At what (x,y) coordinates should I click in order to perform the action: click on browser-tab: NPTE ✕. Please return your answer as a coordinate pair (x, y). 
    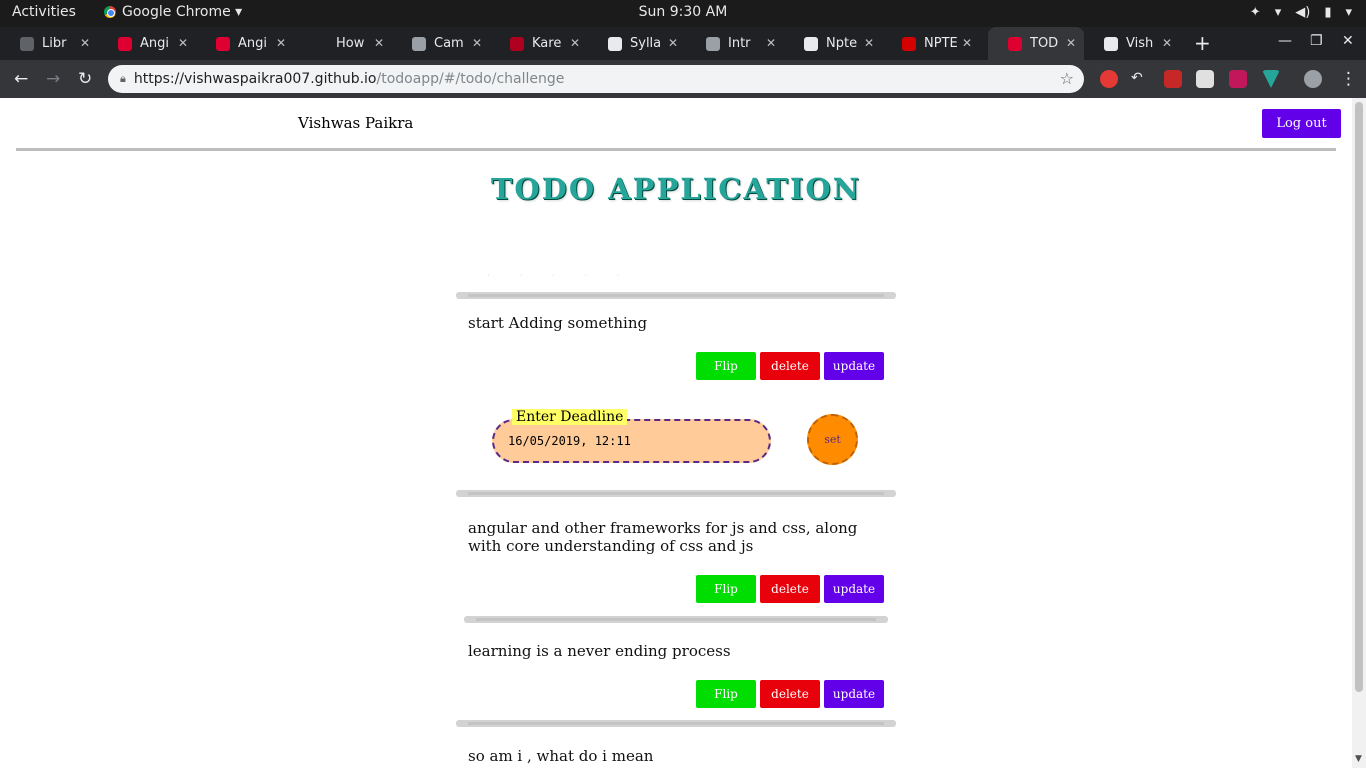
    Looking at the image, I should click on (931, 43).